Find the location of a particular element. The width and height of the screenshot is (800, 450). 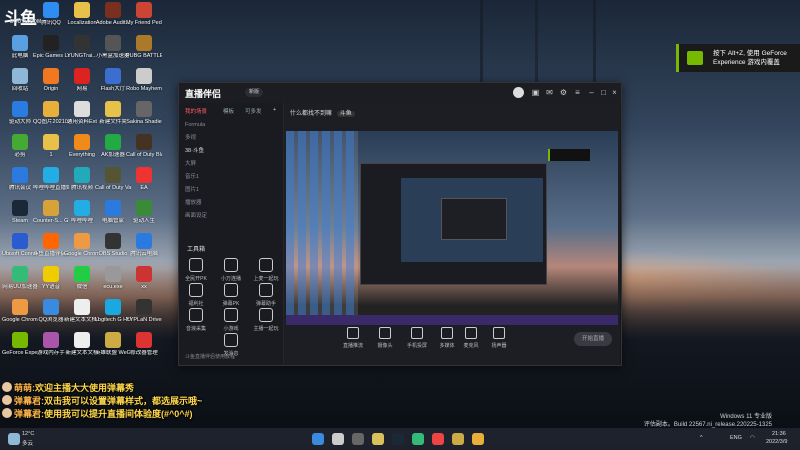

weather-temp: 12°C is located at coordinates (28, 434).